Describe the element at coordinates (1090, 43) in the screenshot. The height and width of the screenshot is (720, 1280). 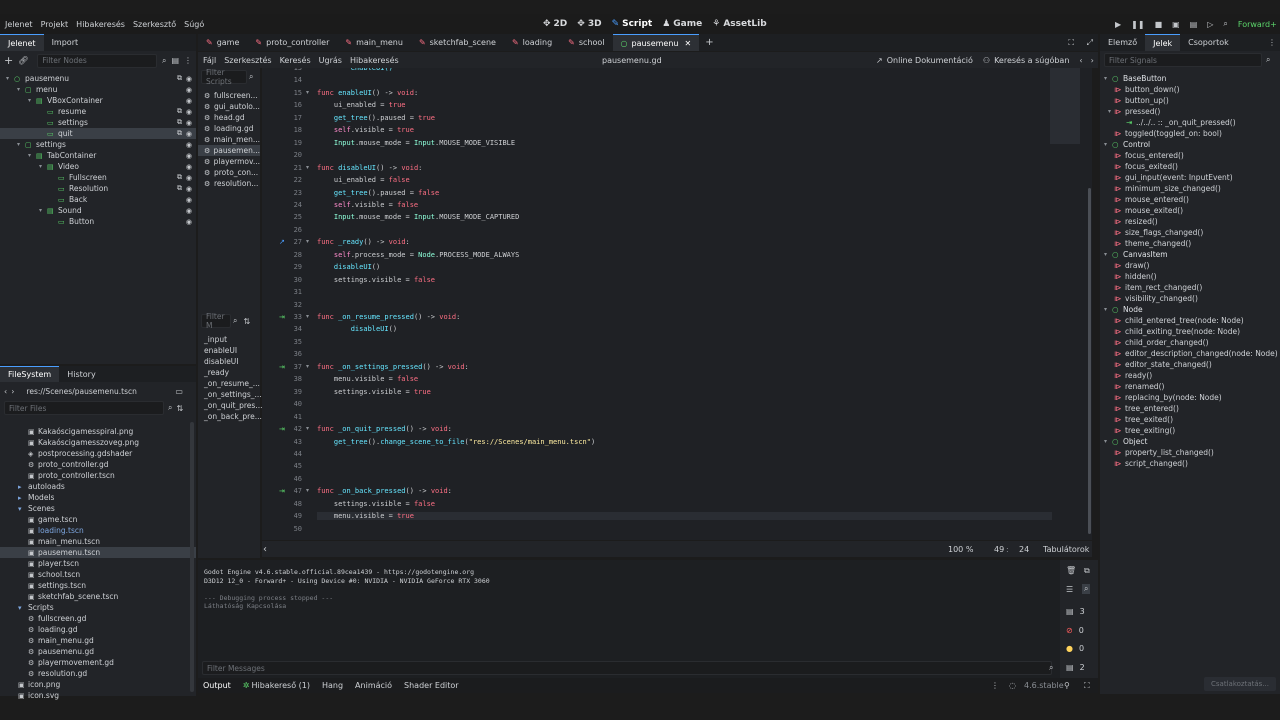
I see `distraction-free-icon: ⤢` at that location.